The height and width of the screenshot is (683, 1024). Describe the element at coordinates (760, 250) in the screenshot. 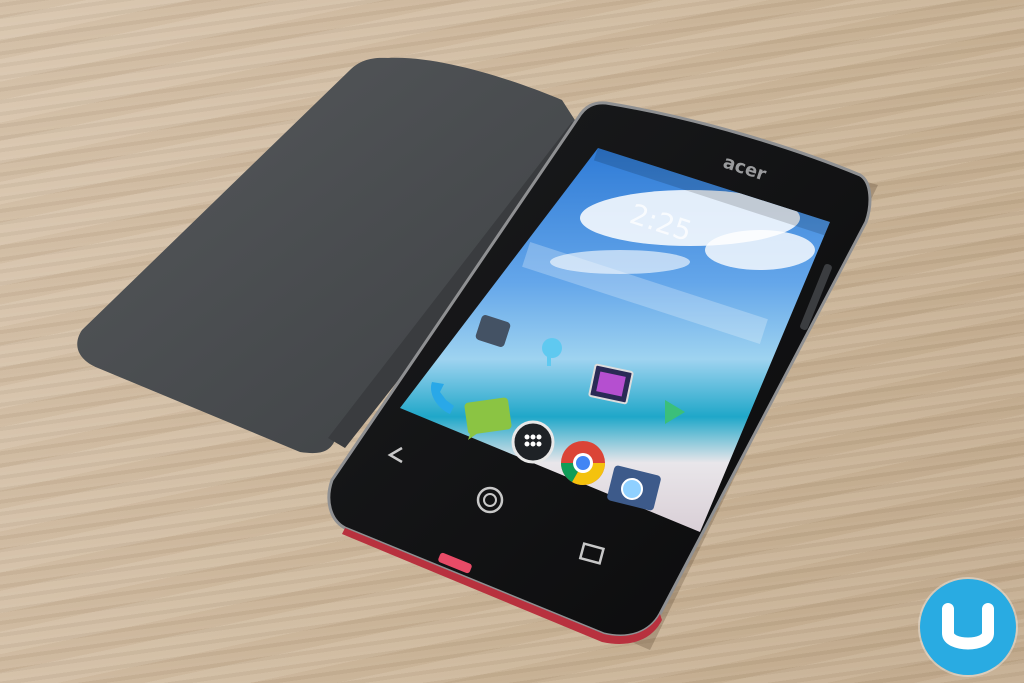

I see `cloud` at that location.